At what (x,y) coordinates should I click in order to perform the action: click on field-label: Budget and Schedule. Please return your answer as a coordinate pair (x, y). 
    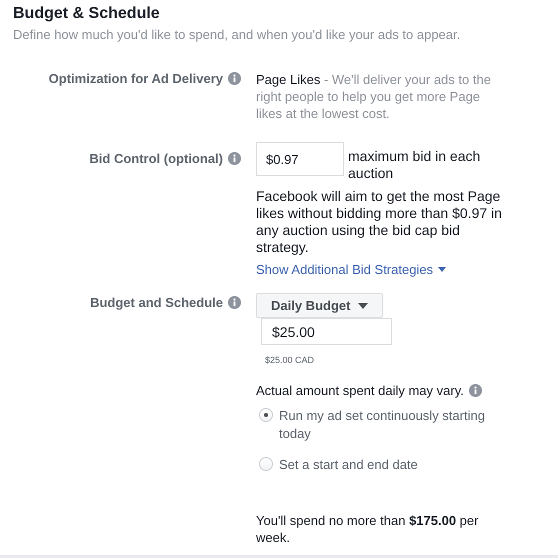
    Looking at the image, I should click on (156, 303).